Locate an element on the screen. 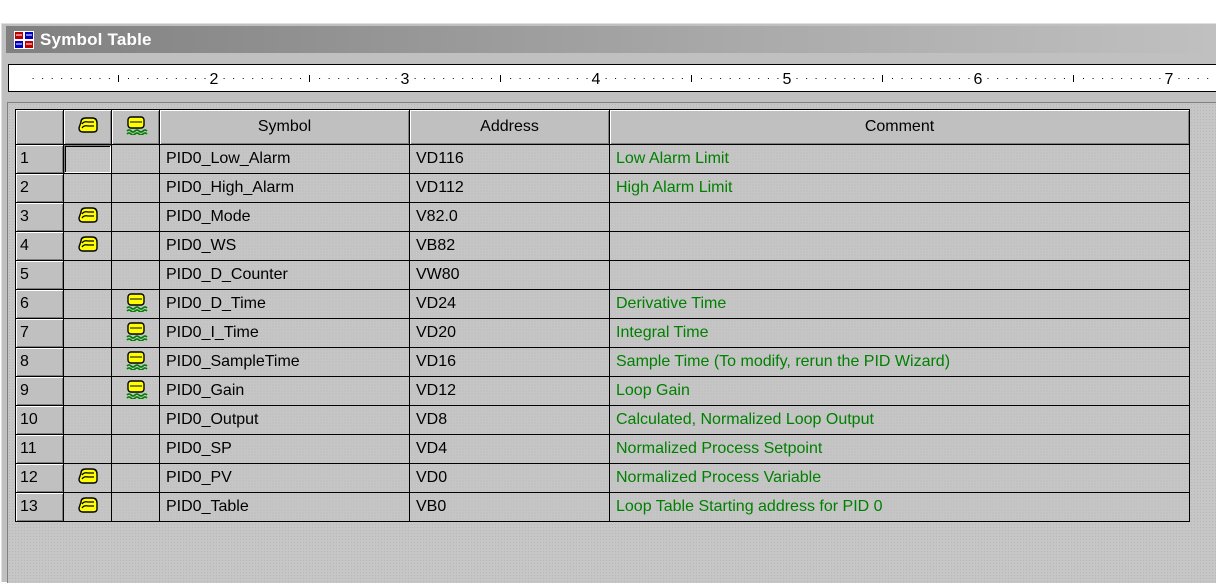 The image size is (1216, 583). address-cell: VD112 is located at coordinates (509, 188).